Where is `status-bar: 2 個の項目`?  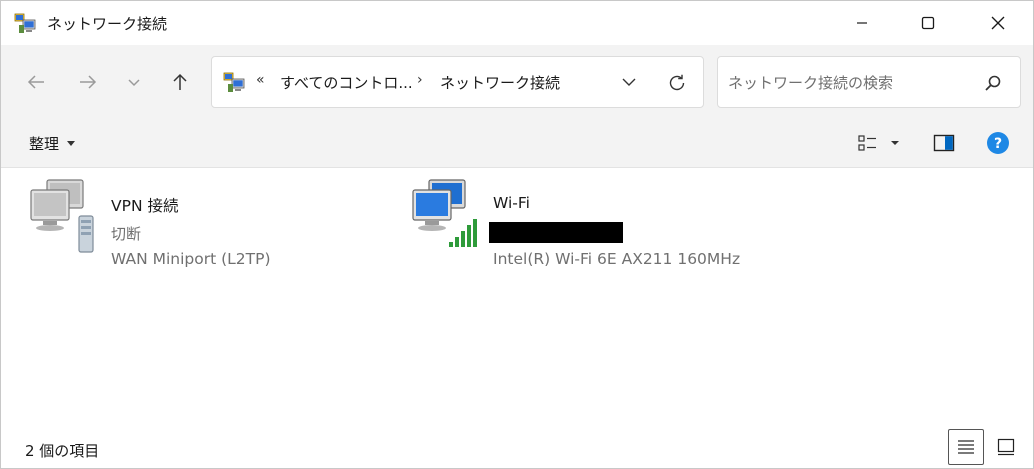 status-bar: 2 個の項目 is located at coordinates (517, 447).